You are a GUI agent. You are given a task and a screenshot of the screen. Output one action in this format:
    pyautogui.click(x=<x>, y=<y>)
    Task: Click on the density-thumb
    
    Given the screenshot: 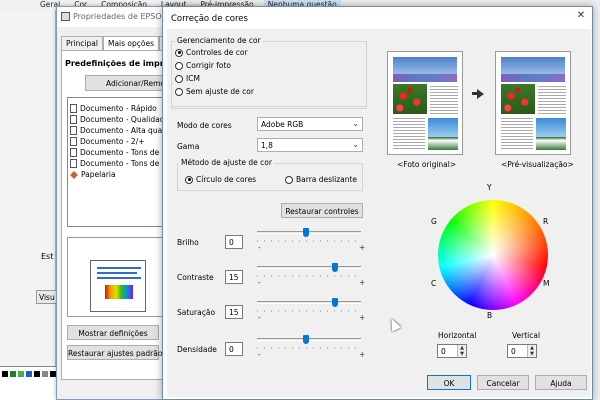 What is the action you would take?
    pyautogui.click(x=306, y=339)
    